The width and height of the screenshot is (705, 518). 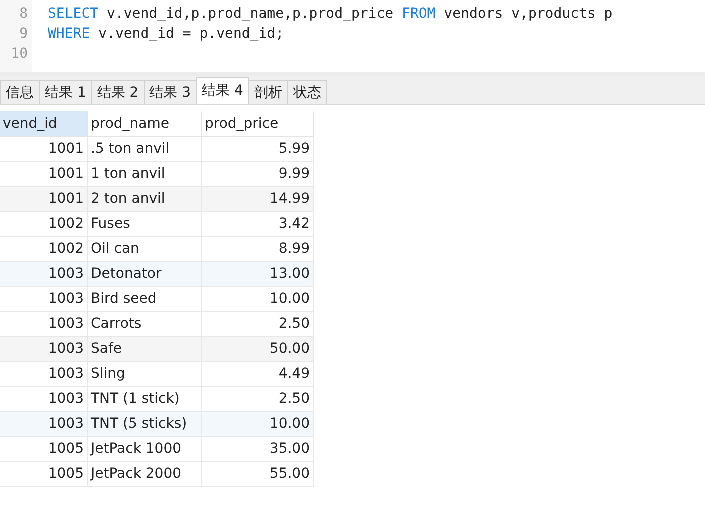 What do you see at coordinates (145, 399) in the screenshot?
I see `table-cell: TNT (1 stick)` at bounding box center [145, 399].